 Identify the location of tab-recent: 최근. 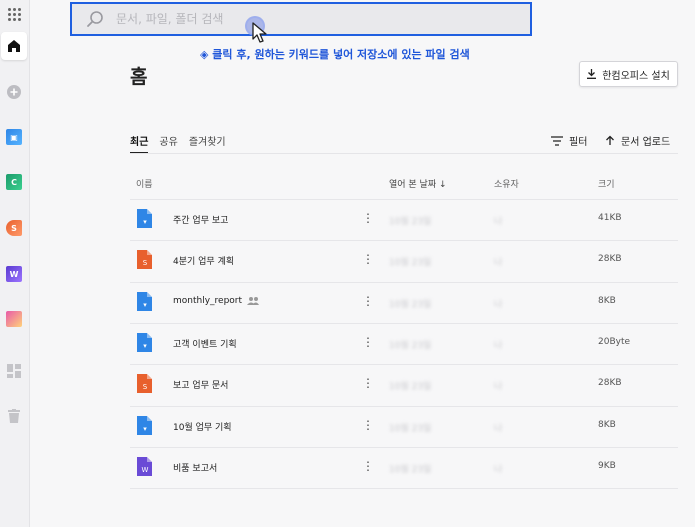
(139, 143).